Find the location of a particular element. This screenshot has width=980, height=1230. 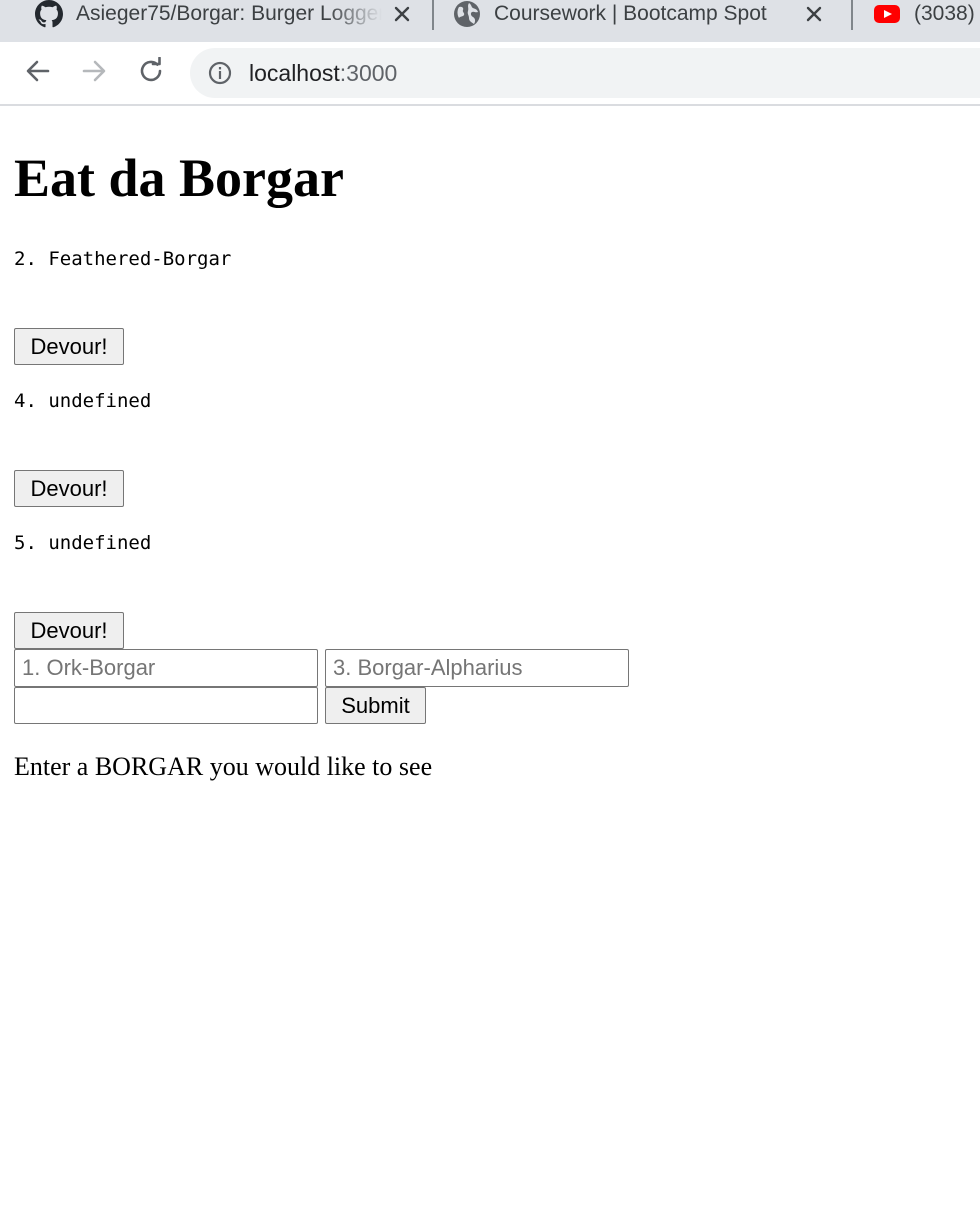

url-text: localhost:3000 is located at coordinates (323, 73).